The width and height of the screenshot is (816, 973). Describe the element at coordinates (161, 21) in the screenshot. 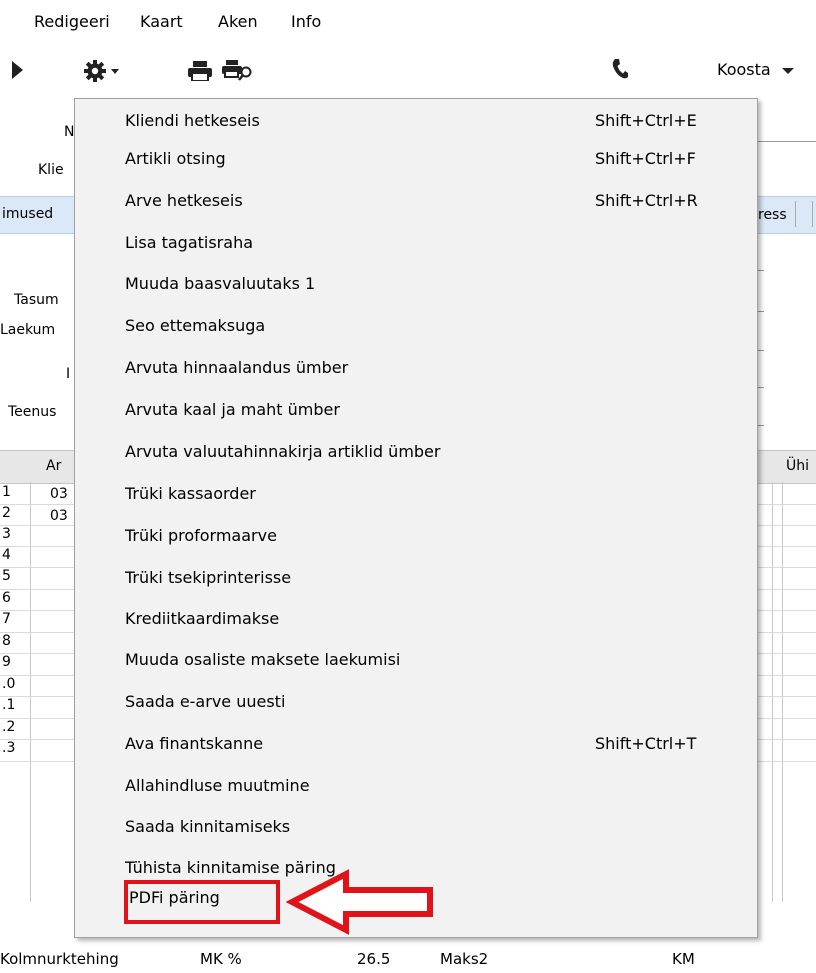

I see `menu-kaart: Kaart` at that location.